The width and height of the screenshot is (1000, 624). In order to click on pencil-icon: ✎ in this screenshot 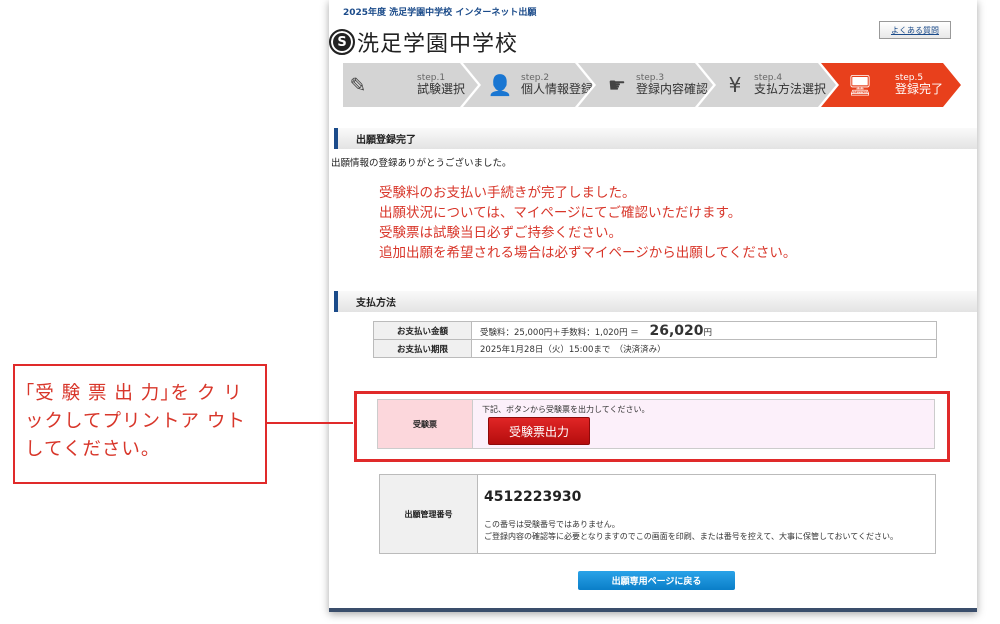, I will do `click(358, 85)`.